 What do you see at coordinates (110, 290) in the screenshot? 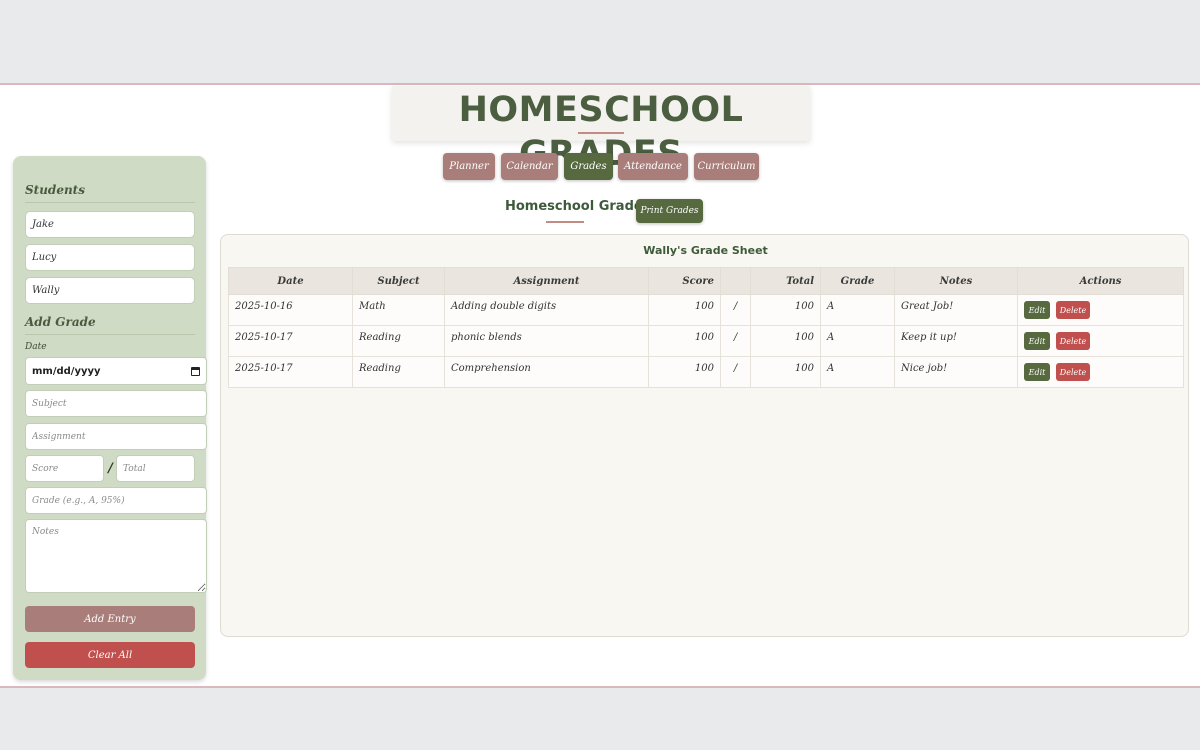
I see `student-item-wally: Wally` at bounding box center [110, 290].